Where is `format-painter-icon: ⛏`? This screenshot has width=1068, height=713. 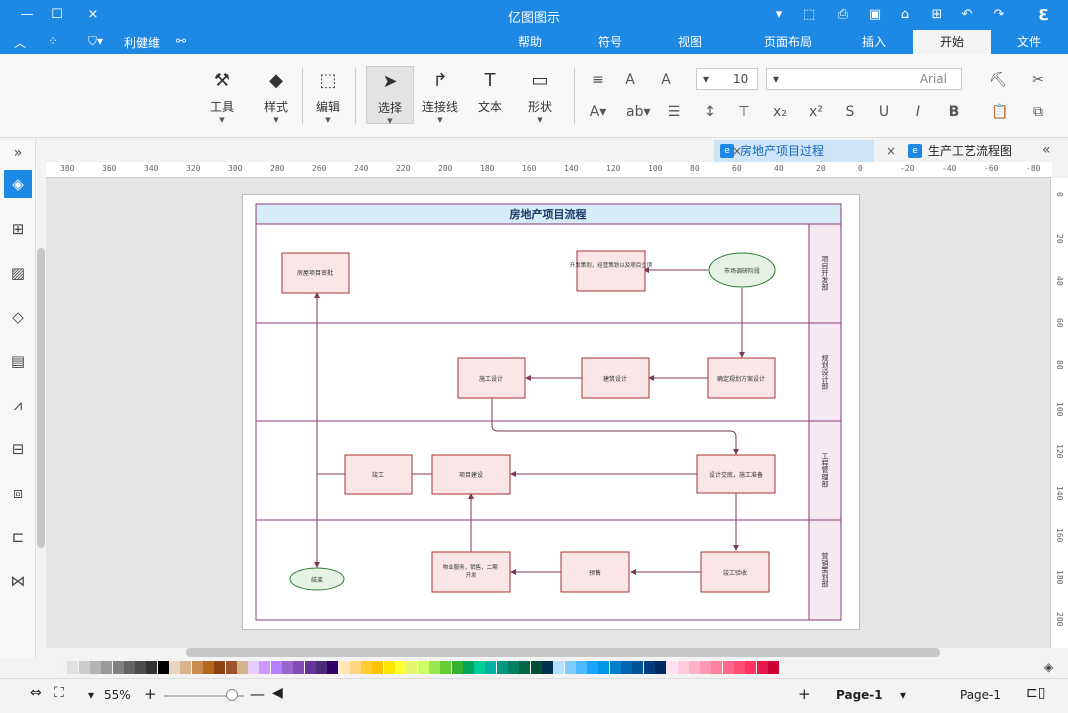 format-painter-icon: ⛏ is located at coordinates (998, 80).